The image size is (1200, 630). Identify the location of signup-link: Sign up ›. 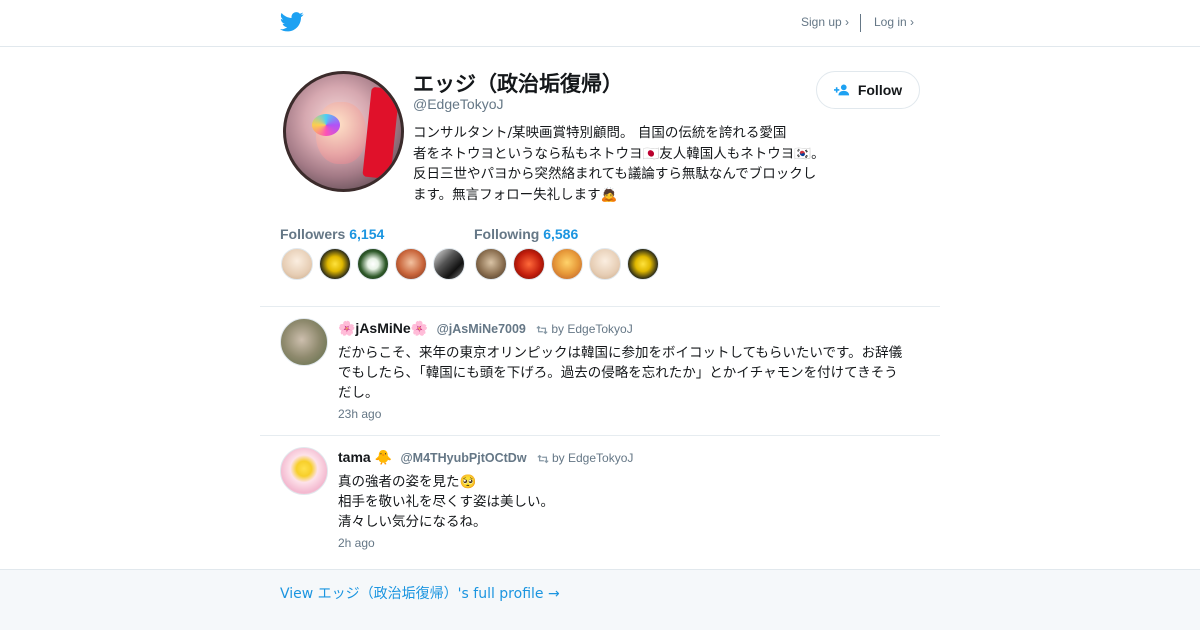
(825, 22).